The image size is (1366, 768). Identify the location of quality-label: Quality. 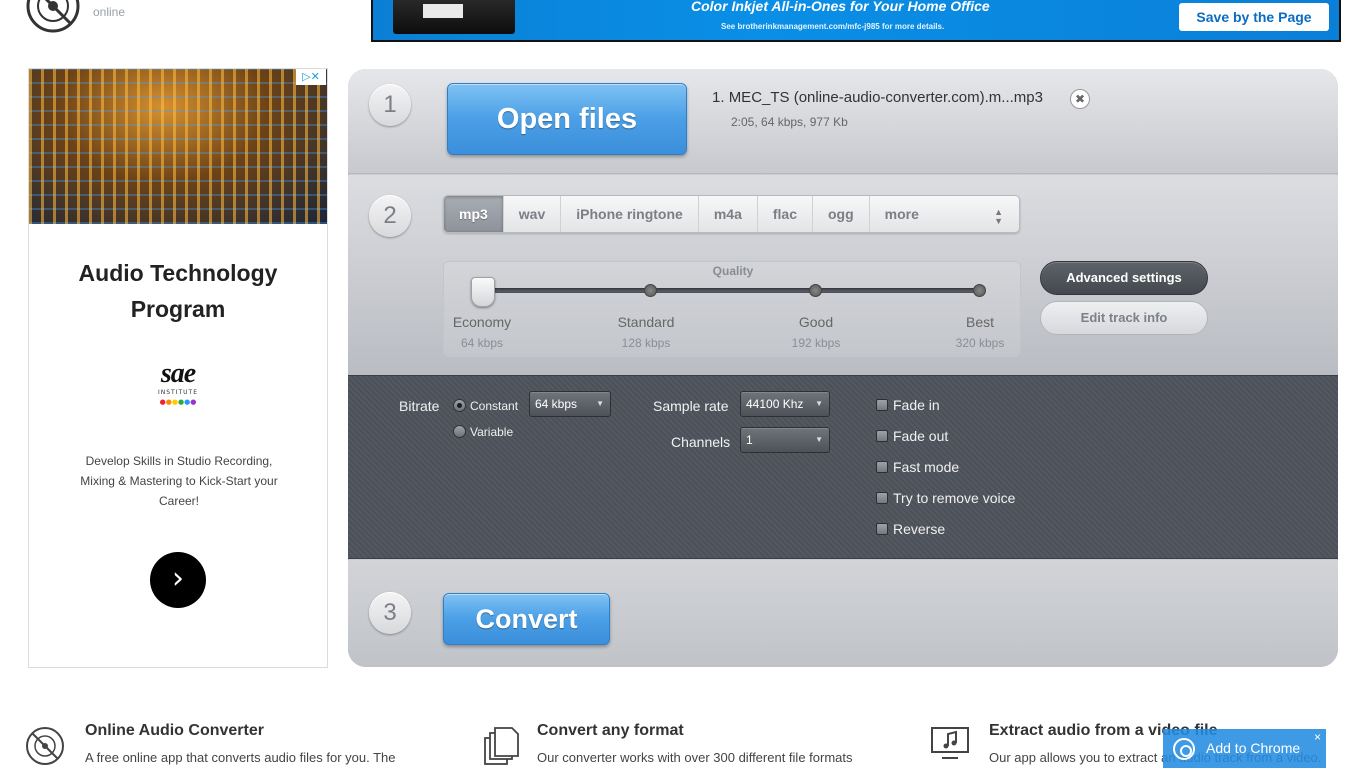
(733, 271).